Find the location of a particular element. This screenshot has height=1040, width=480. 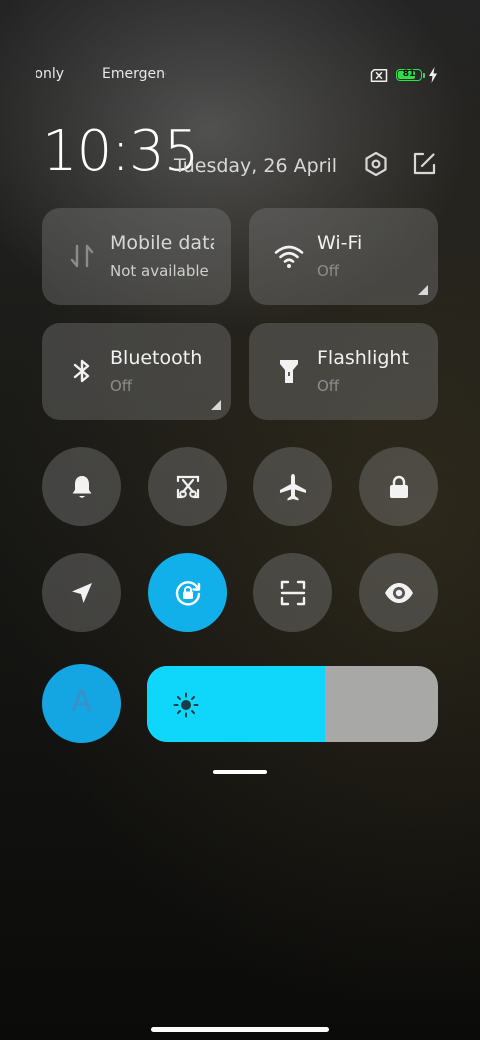

rotation-lock-icon is located at coordinates (187, 593).